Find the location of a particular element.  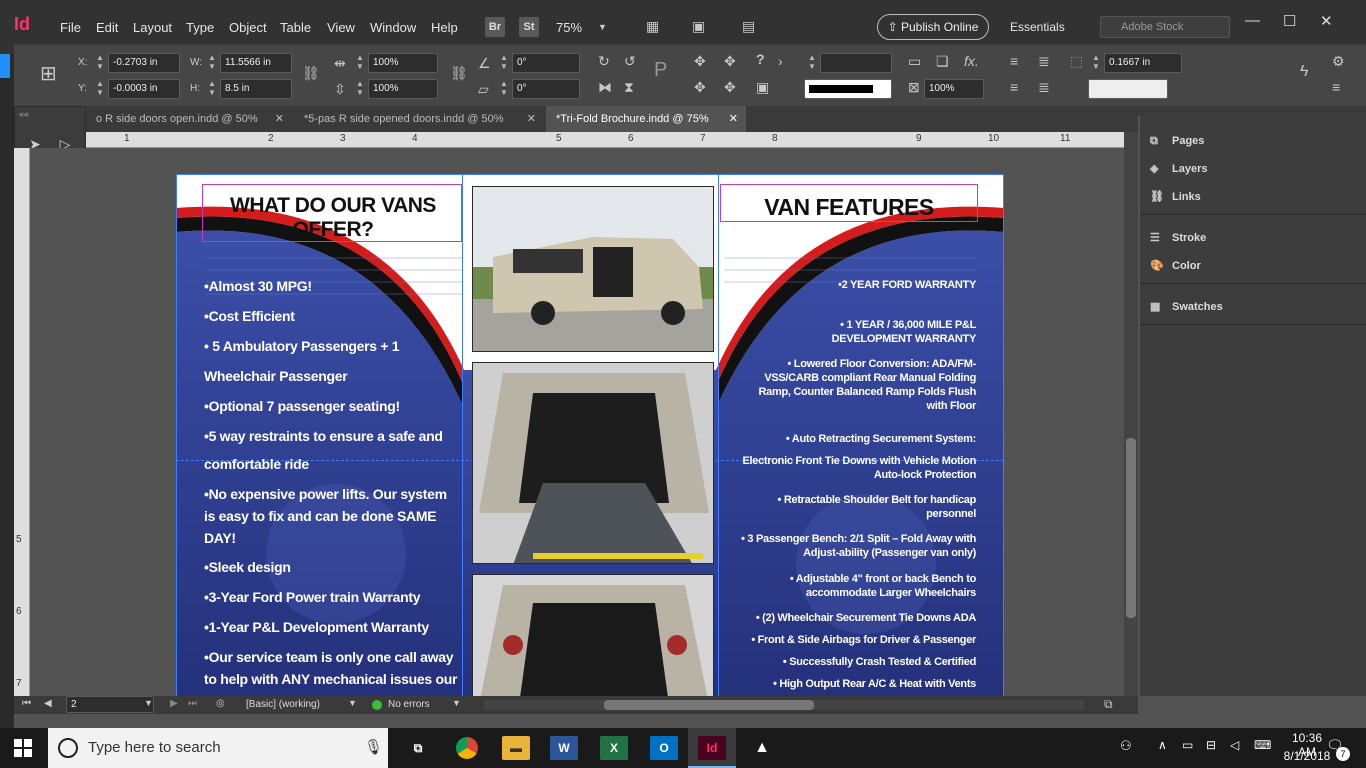

stroke-color-icon: ▭ is located at coordinates (914, 61).